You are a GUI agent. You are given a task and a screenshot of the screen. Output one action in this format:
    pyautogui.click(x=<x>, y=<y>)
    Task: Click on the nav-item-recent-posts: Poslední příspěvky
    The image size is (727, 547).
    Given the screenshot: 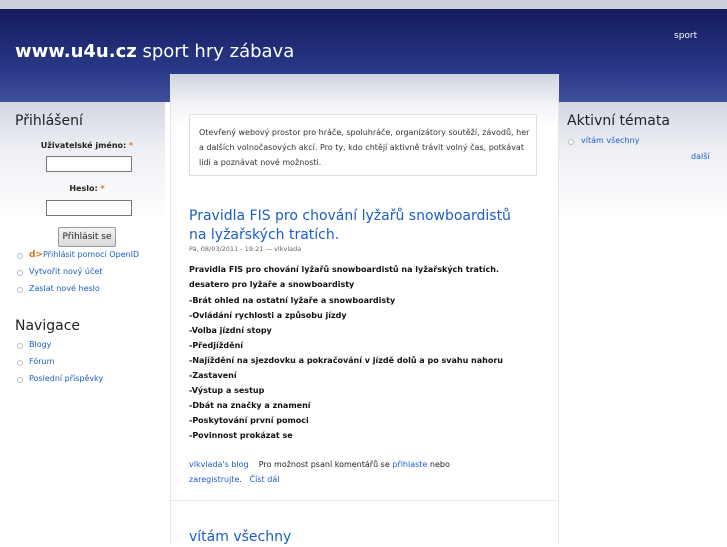 What is the action you would take?
    pyautogui.click(x=66, y=378)
    